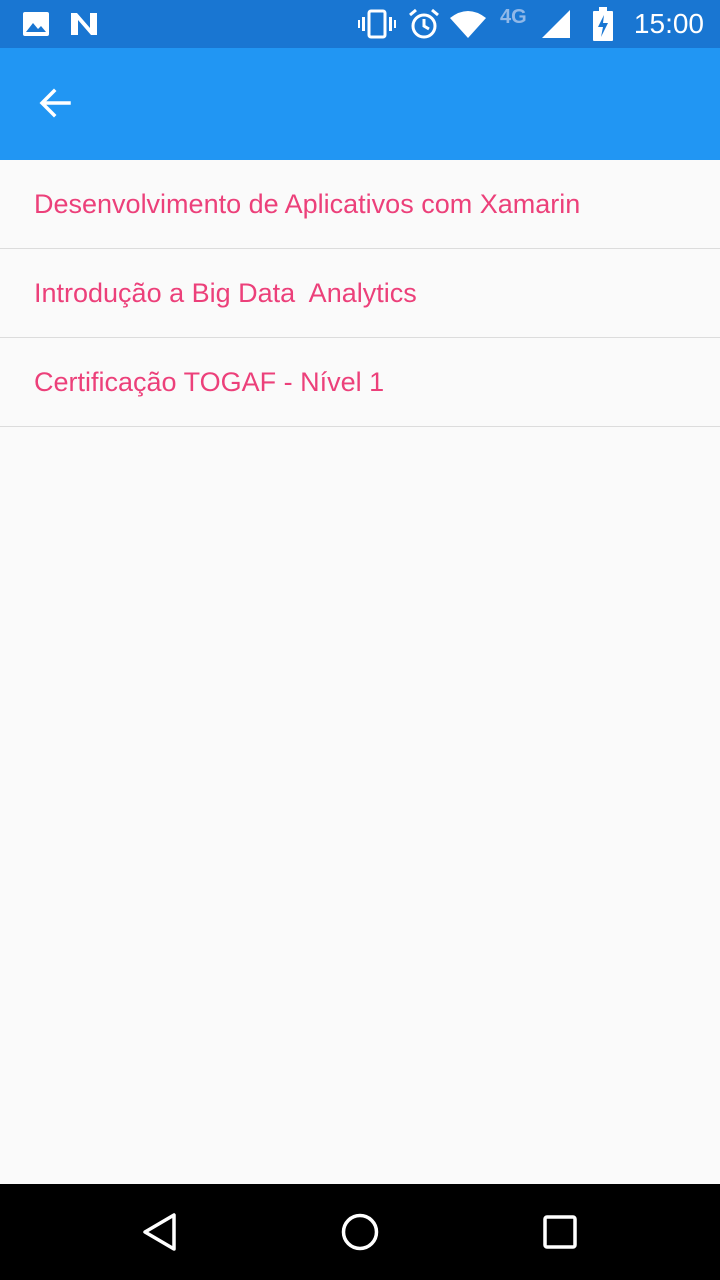  What do you see at coordinates (225, 292) in the screenshot?
I see `course-title: Introdução a Big Data Analytics` at bounding box center [225, 292].